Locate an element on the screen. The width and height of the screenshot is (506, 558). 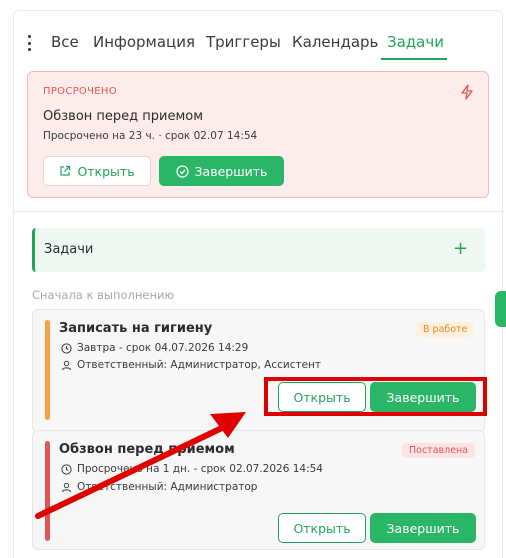
overdue-title: Обзвон перед приемом is located at coordinates (123, 116).